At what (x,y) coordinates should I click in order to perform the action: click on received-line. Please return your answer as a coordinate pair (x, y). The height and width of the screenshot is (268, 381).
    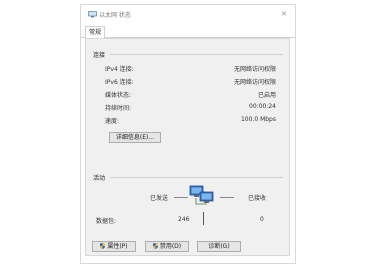
    Looking at the image, I should click on (227, 197).